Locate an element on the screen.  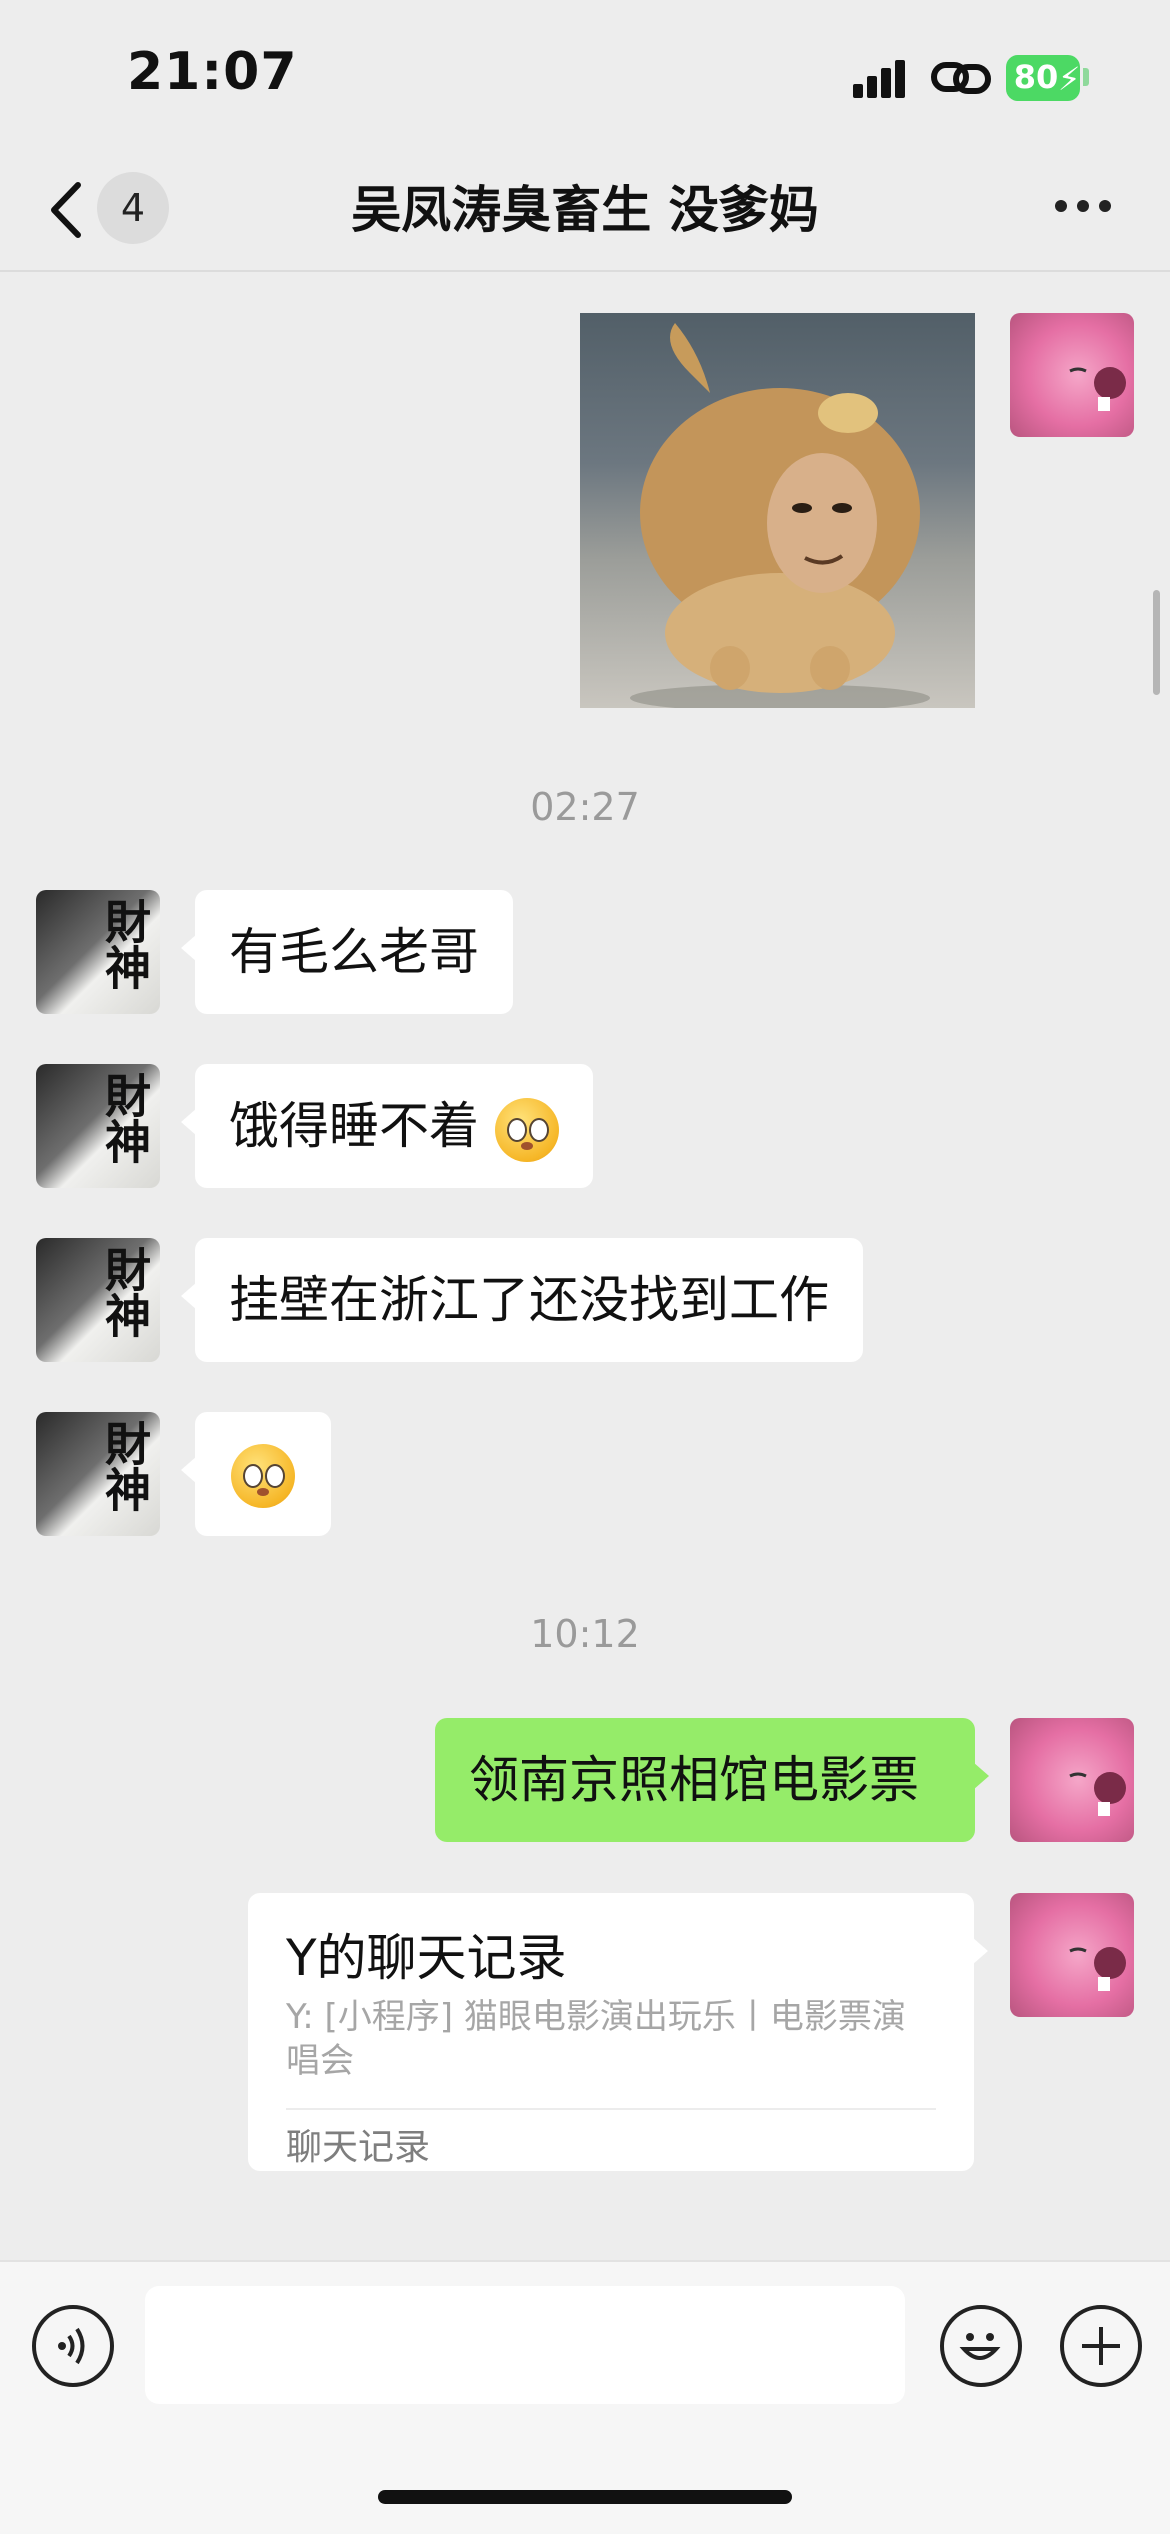
plus-icon is located at coordinates (1101, 2346).